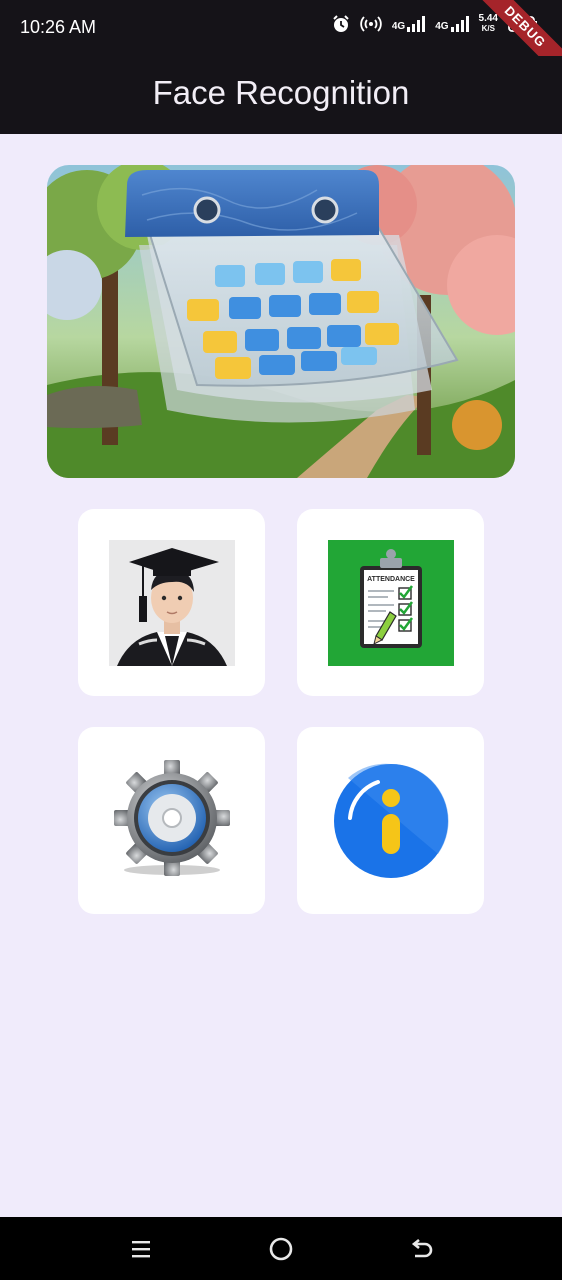 Image resolution: width=562 pixels, height=1280 pixels. I want to click on attendance-clipboard-icon: ATTENDANCE, so click(390, 602).